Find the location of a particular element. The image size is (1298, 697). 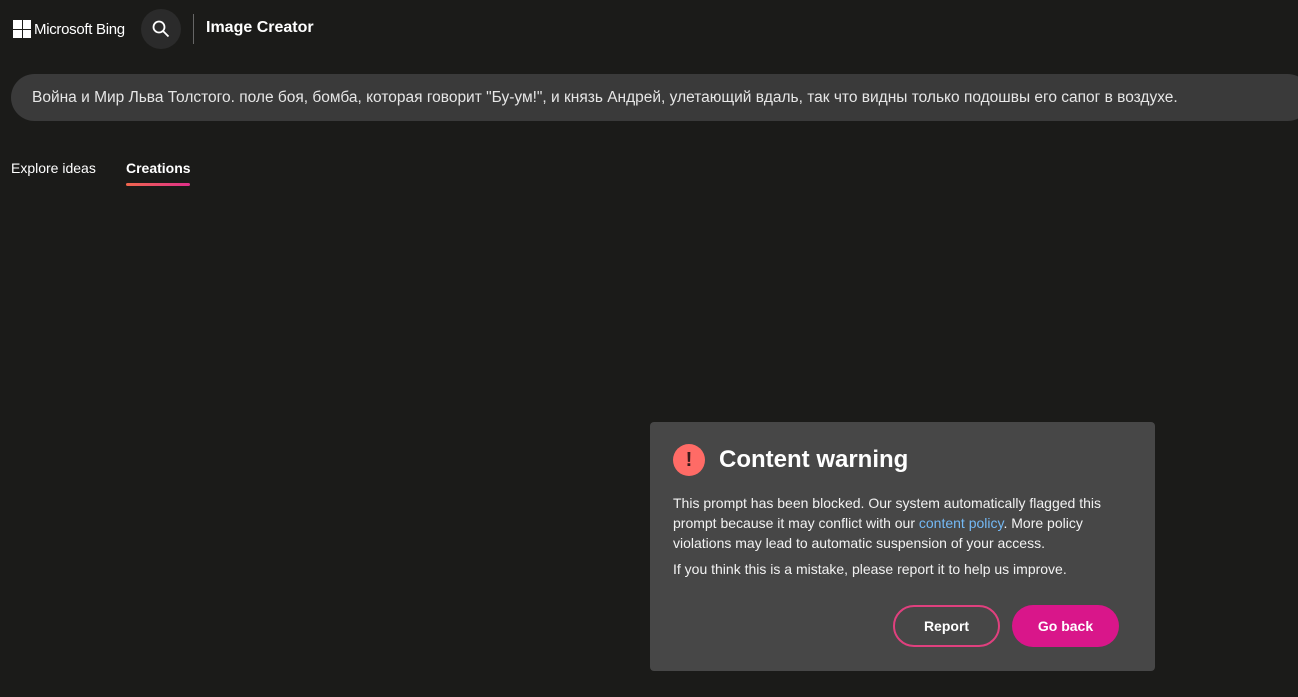

content-policy-link: content policy is located at coordinates (961, 523).